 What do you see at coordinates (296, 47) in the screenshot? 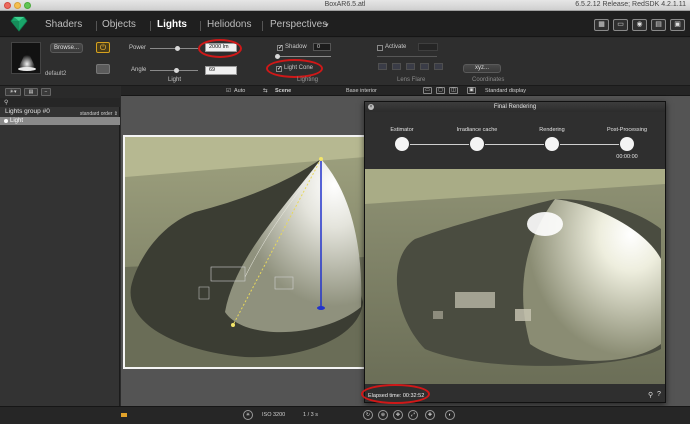
I see `shadow-label: Shadow` at bounding box center [296, 47].